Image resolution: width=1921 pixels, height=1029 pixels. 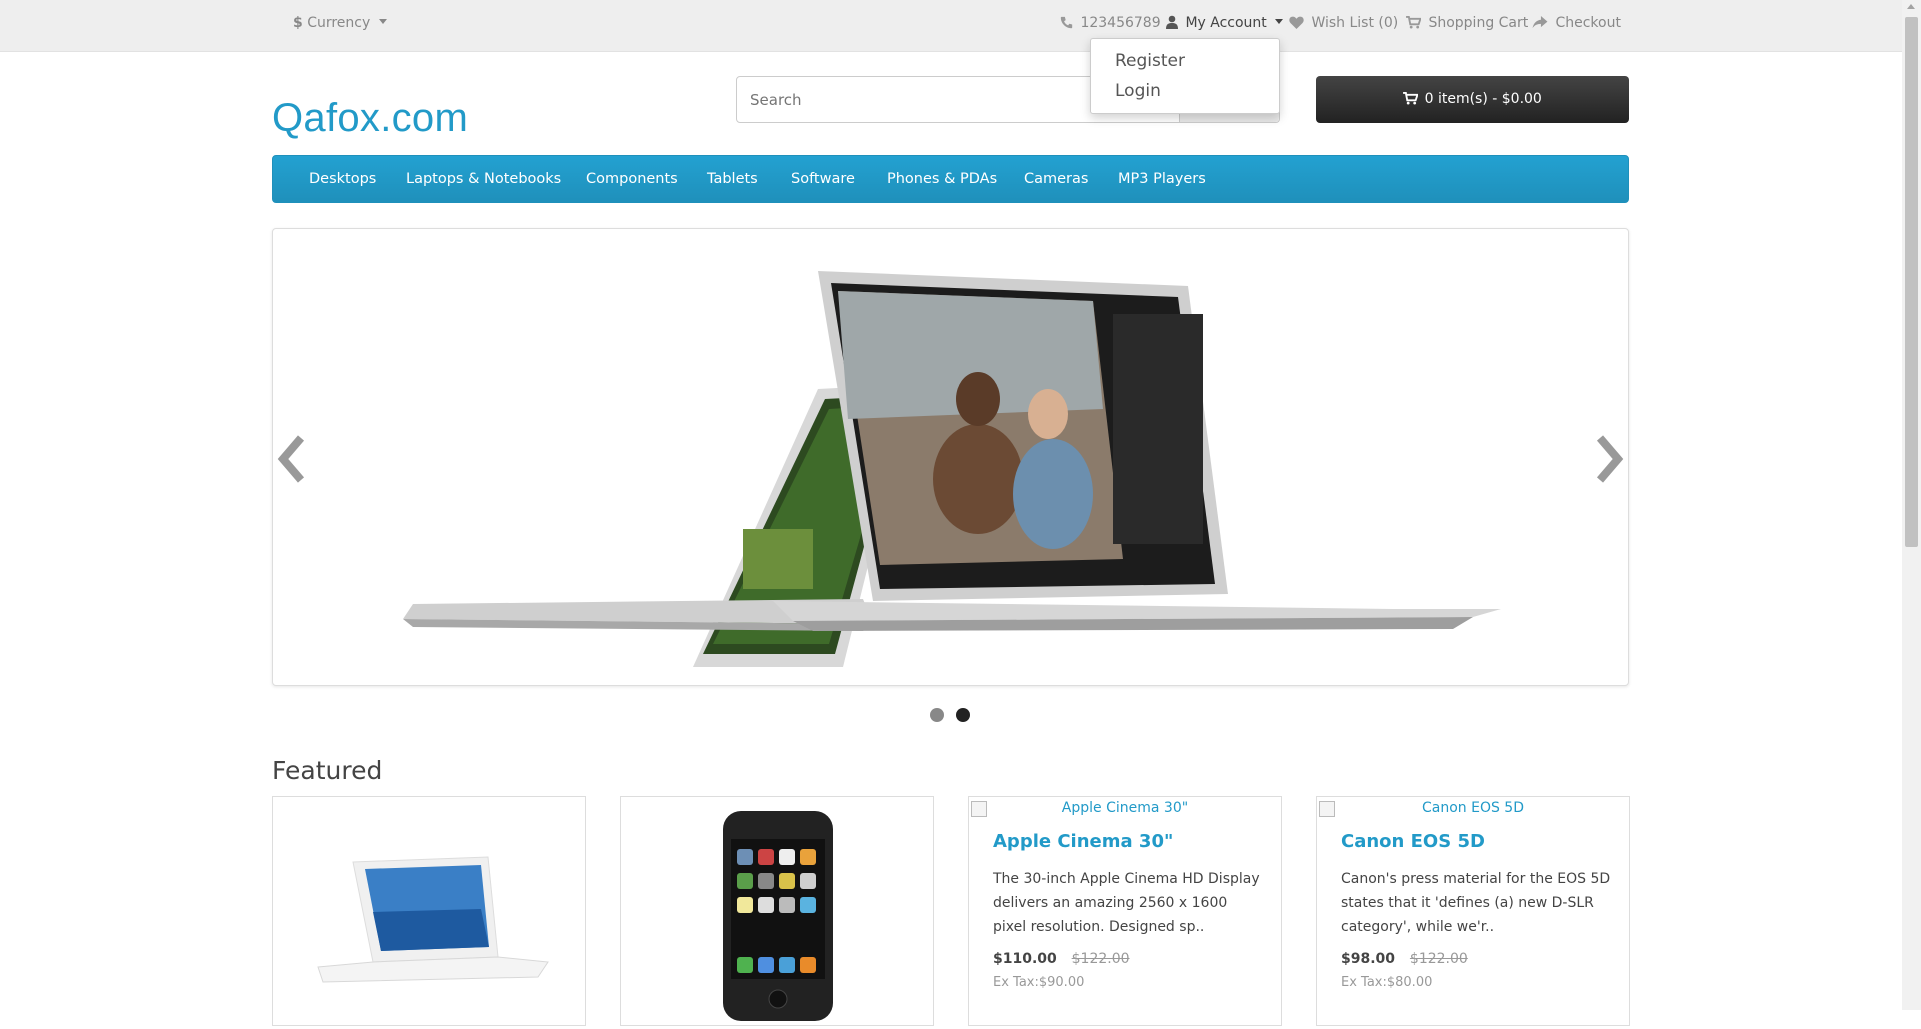 I want to click on cart-button-label: 0 item(s) - $0.00, so click(x=1483, y=99).